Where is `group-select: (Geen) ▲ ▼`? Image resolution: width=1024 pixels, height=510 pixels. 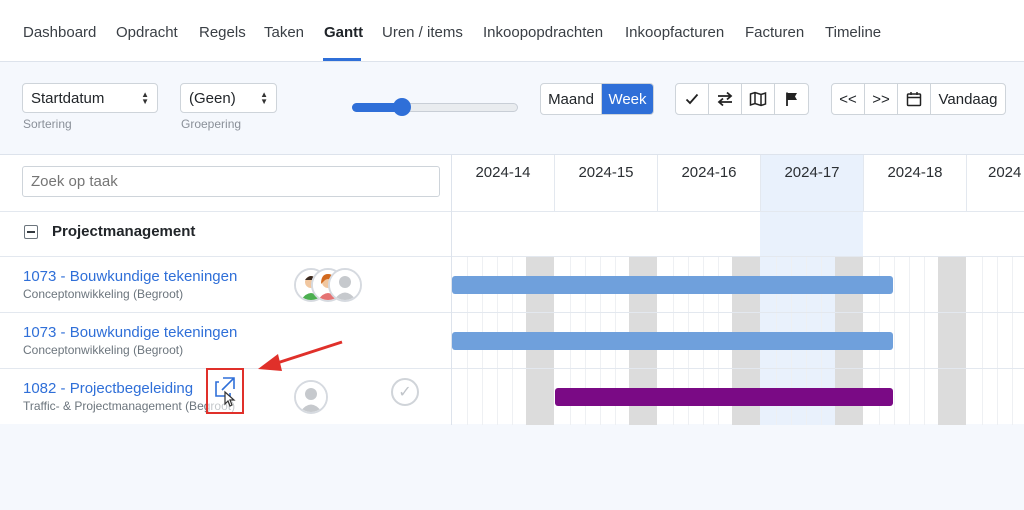 group-select: (Geen) ▲ ▼ is located at coordinates (228, 98).